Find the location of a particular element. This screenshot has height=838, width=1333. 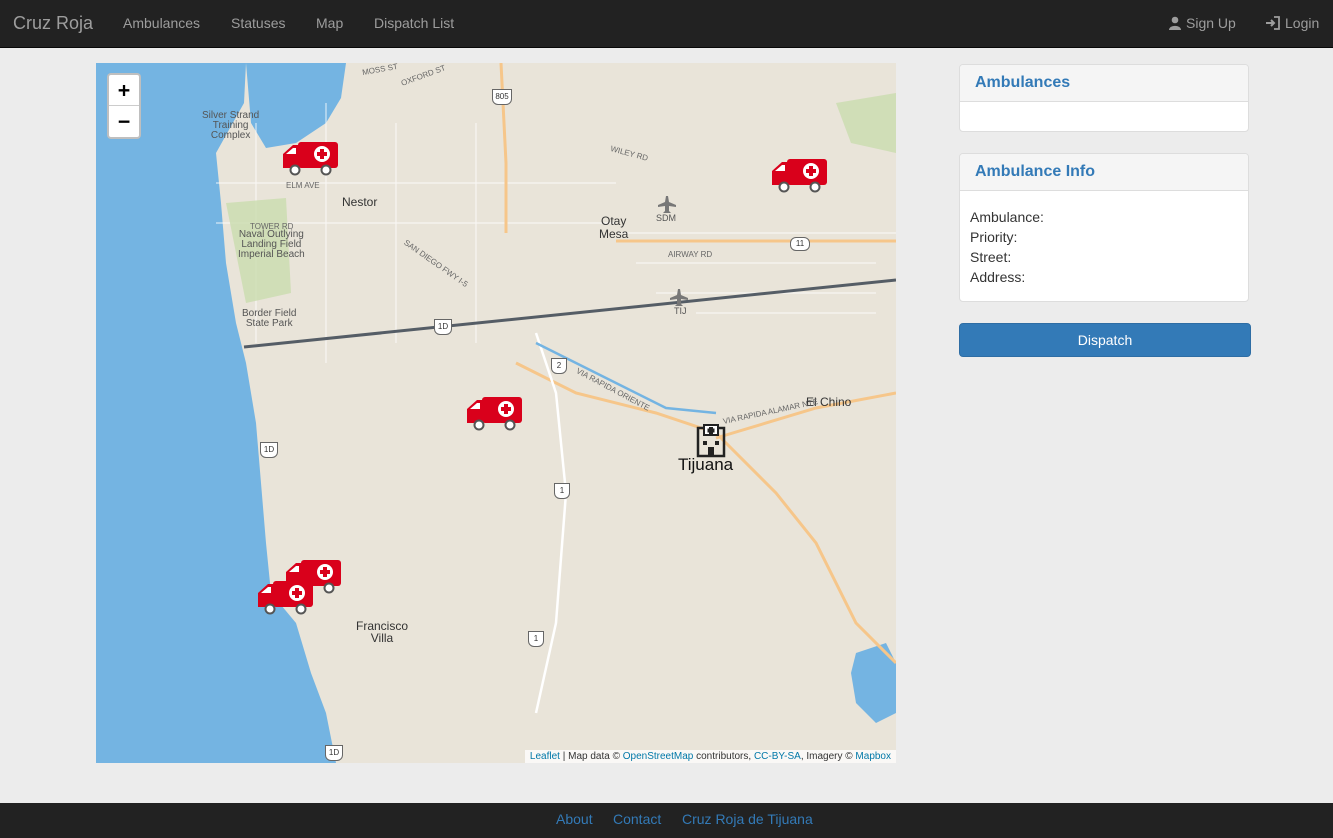

map-label-tijuana: Tijuana is located at coordinates (706, 464).